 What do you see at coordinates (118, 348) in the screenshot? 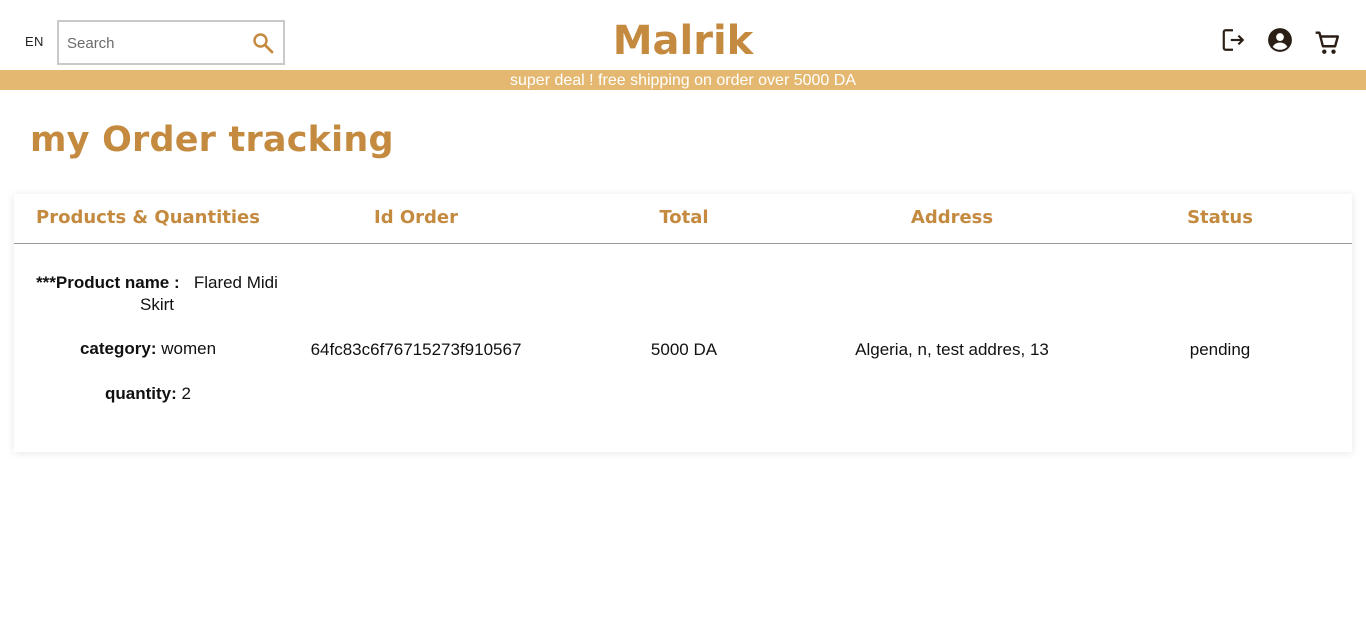
I see `category-label: category:` at bounding box center [118, 348].